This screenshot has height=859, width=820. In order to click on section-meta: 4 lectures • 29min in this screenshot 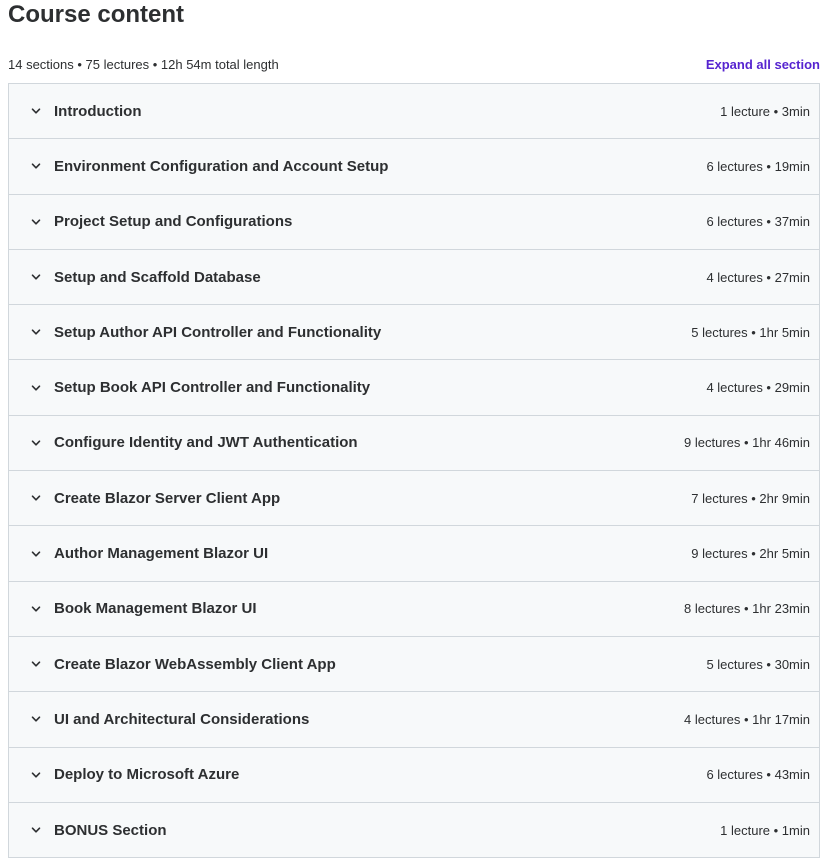, I will do `click(758, 388)`.